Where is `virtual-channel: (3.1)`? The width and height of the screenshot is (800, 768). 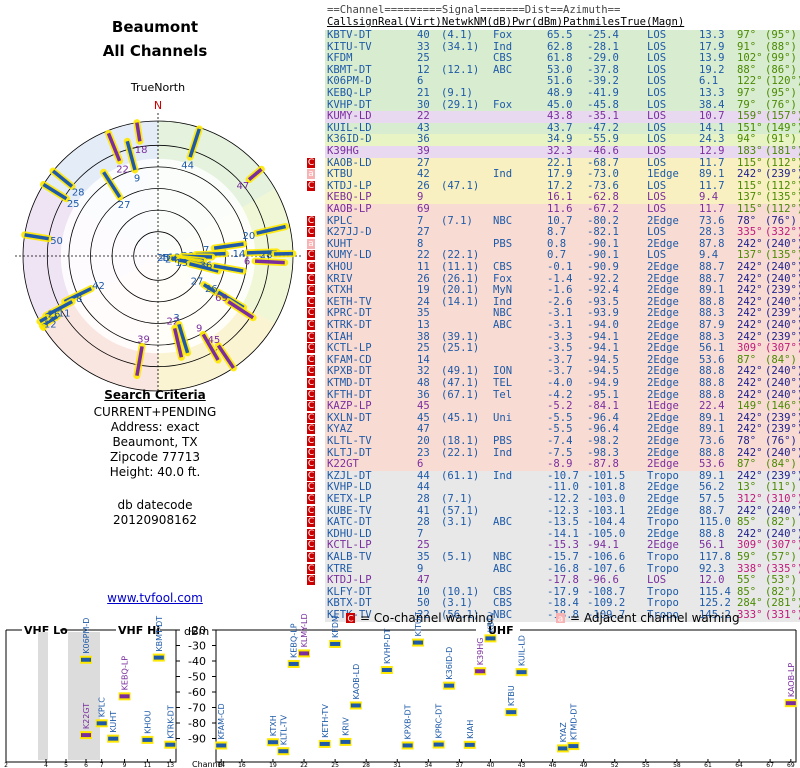
virtual-channel: (3.1) is located at coordinates (457, 522).